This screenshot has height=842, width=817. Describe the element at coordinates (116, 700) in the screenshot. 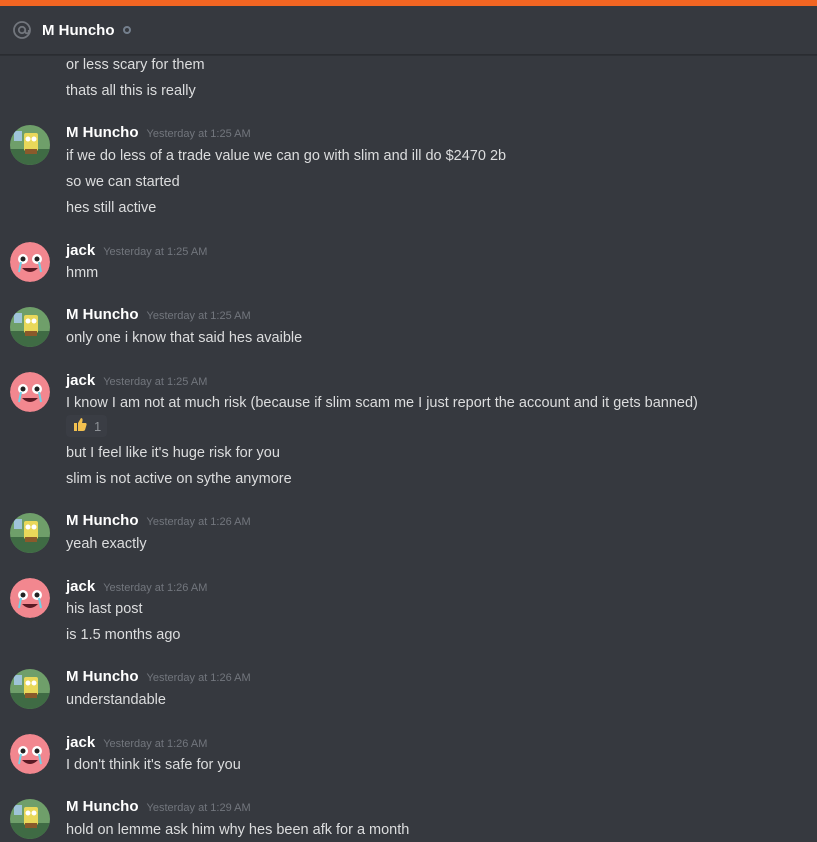

I see `message-text: understandable` at that location.